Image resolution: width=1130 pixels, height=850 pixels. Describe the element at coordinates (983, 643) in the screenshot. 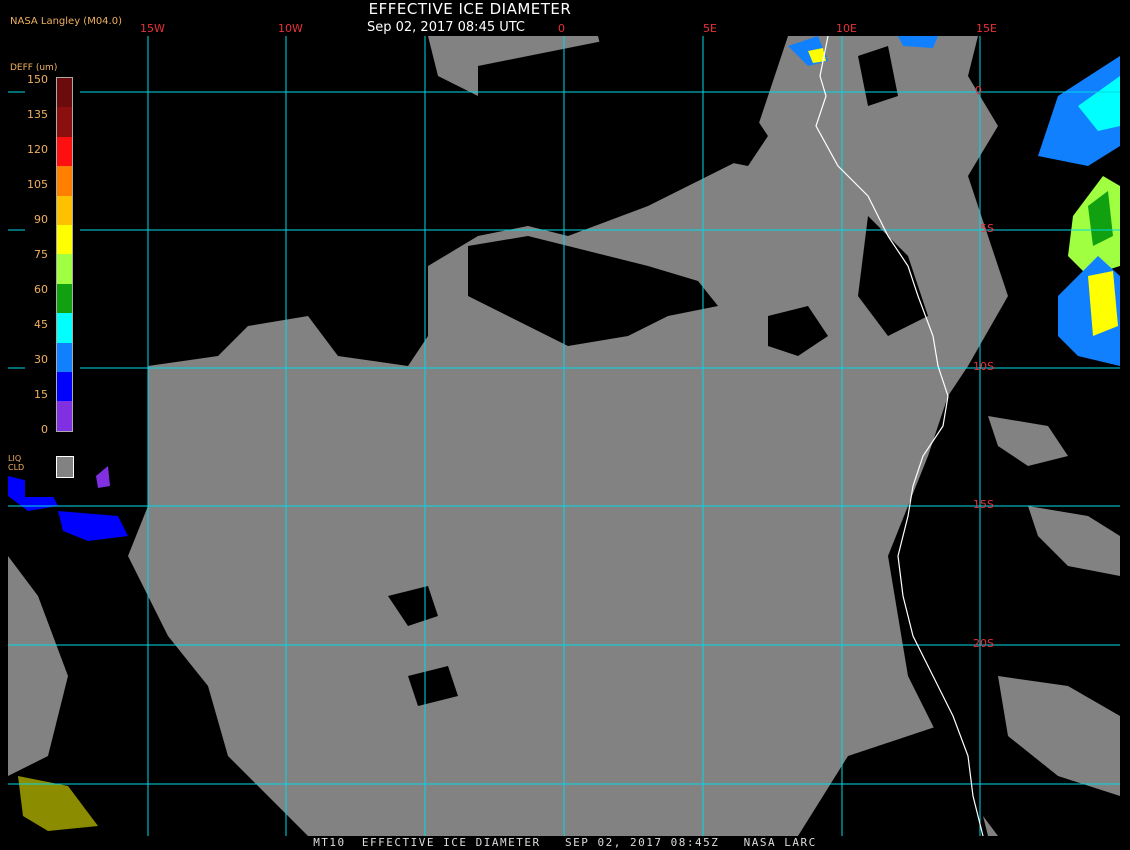

I see `lat-label-20s: 20S` at that location.